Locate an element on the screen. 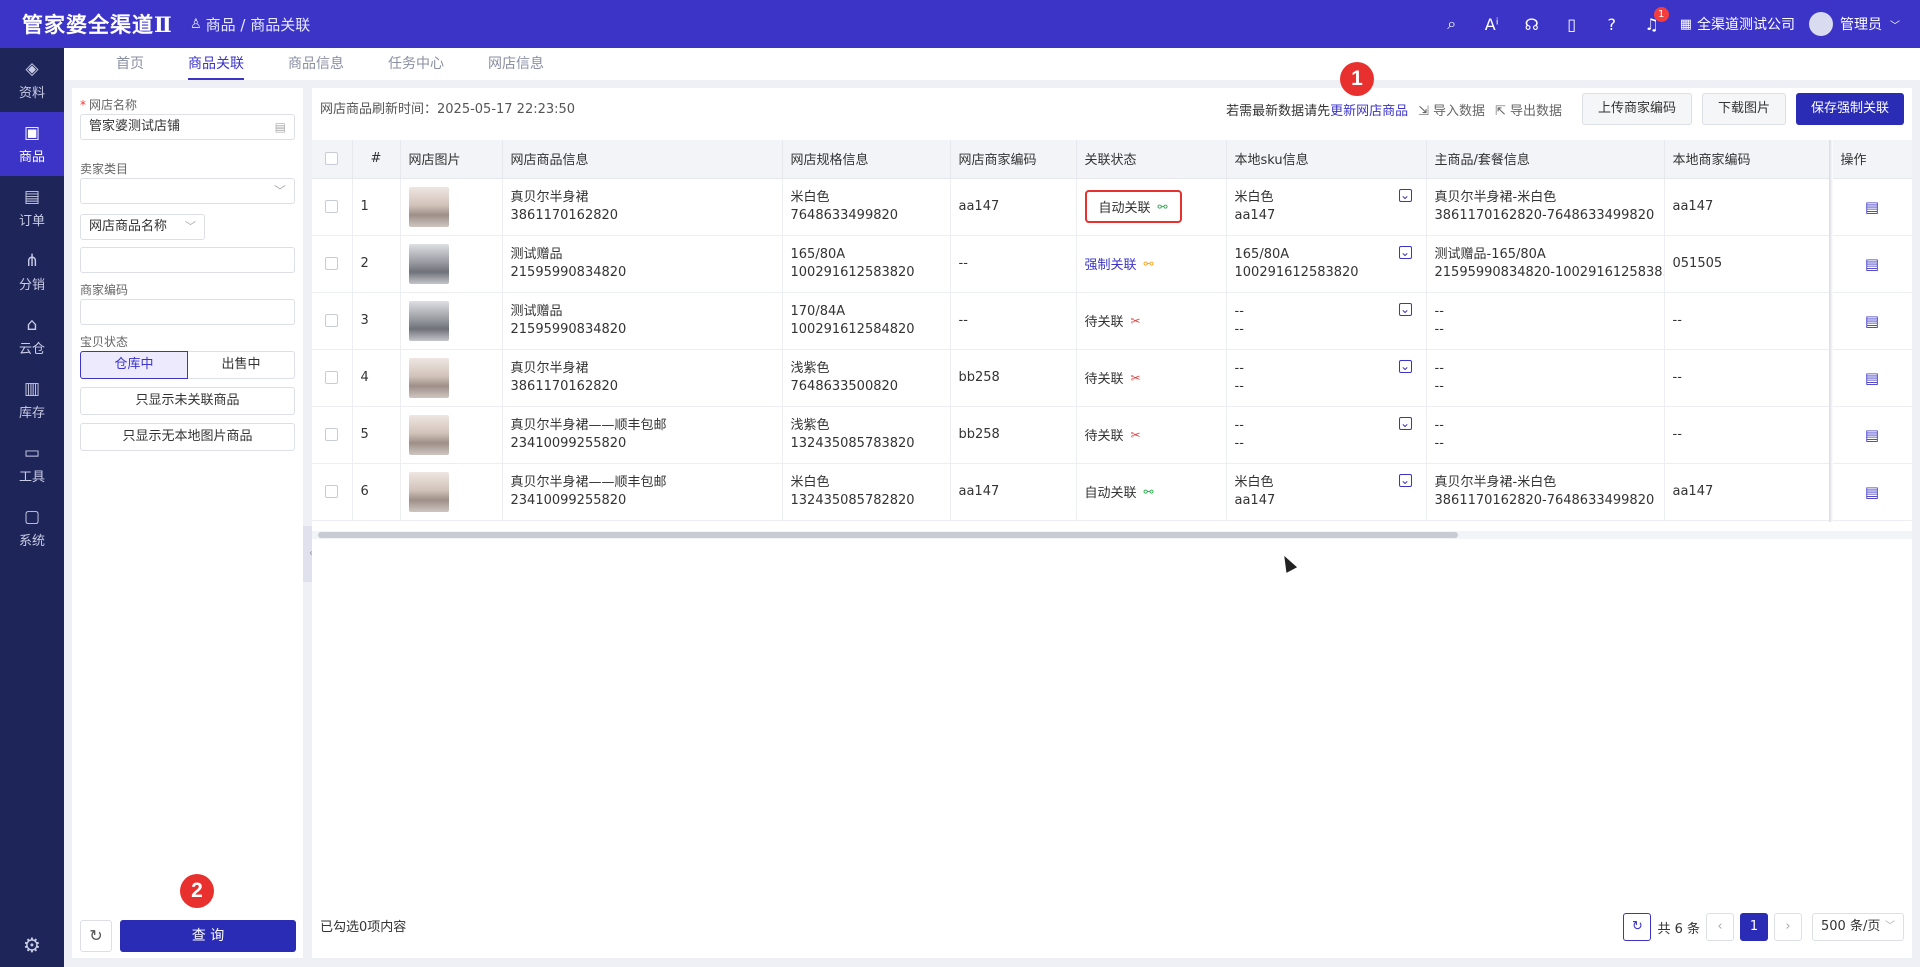 The height and width of the screenshot is (967, 1920). name-field-select: 网店商品名称 ﹀ is located at coordinates (142, 227).